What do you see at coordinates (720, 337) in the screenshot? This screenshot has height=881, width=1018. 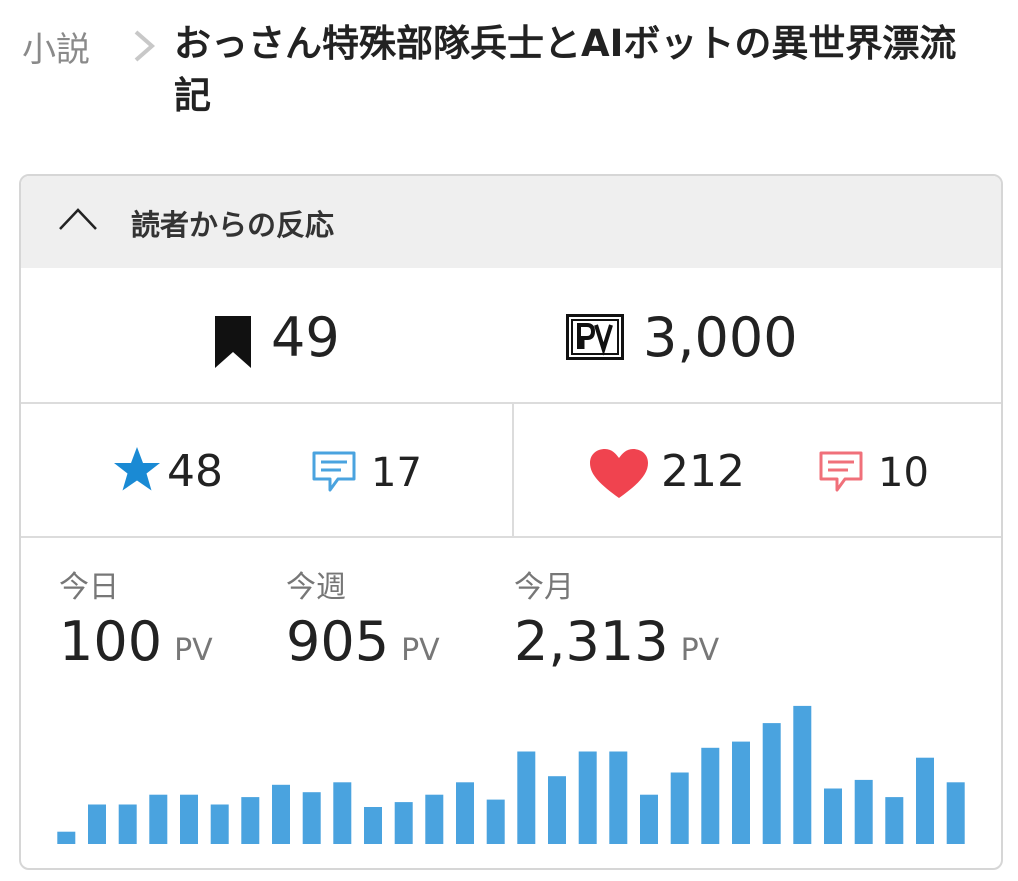 I see `pv-total-count: 3,000` at bounding box center [720, 337].